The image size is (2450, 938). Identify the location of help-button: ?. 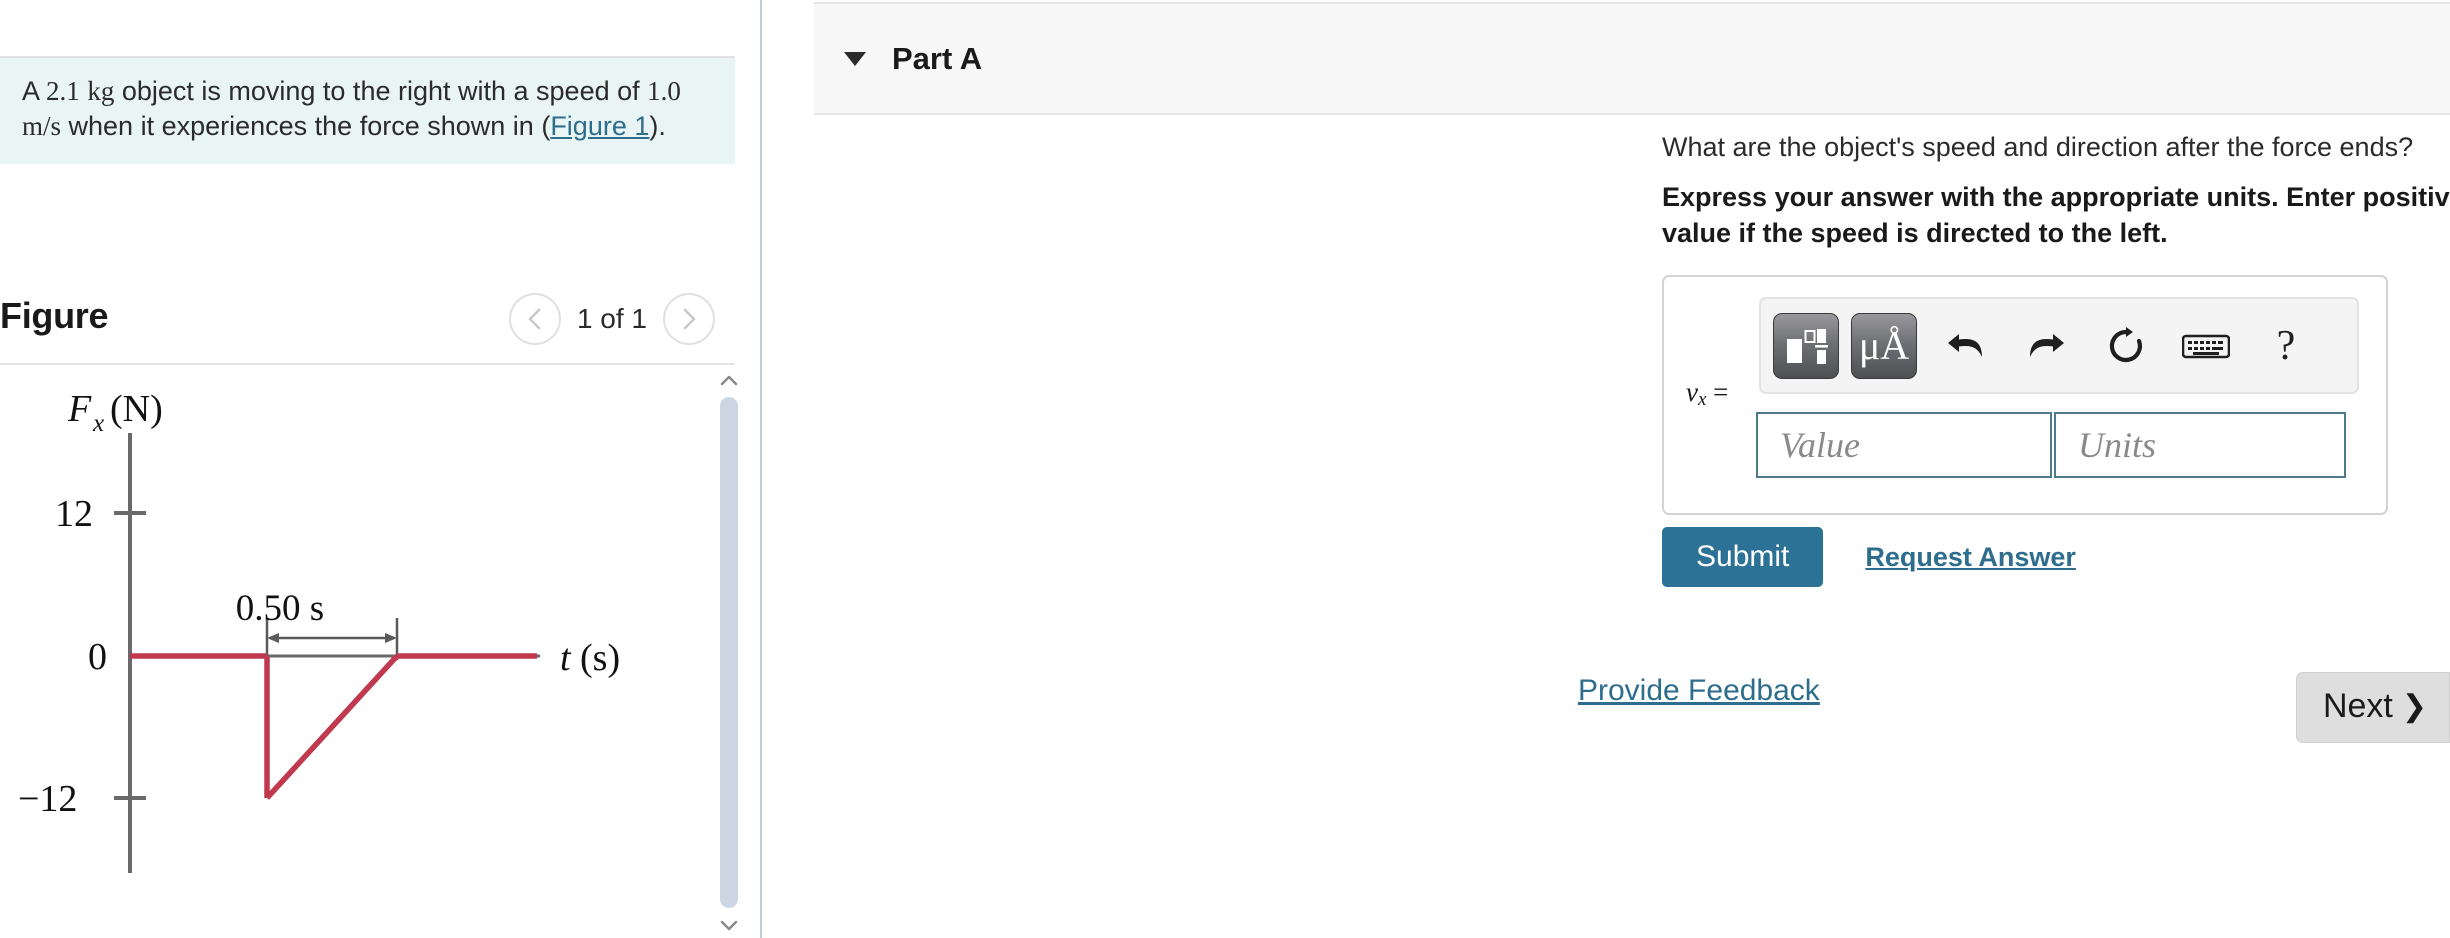
(2286, 346).